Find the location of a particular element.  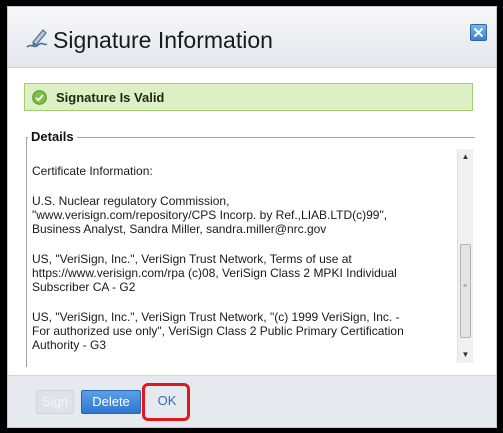

dialog-footer: Sign Delete OK is located at coordinates (252, 401).